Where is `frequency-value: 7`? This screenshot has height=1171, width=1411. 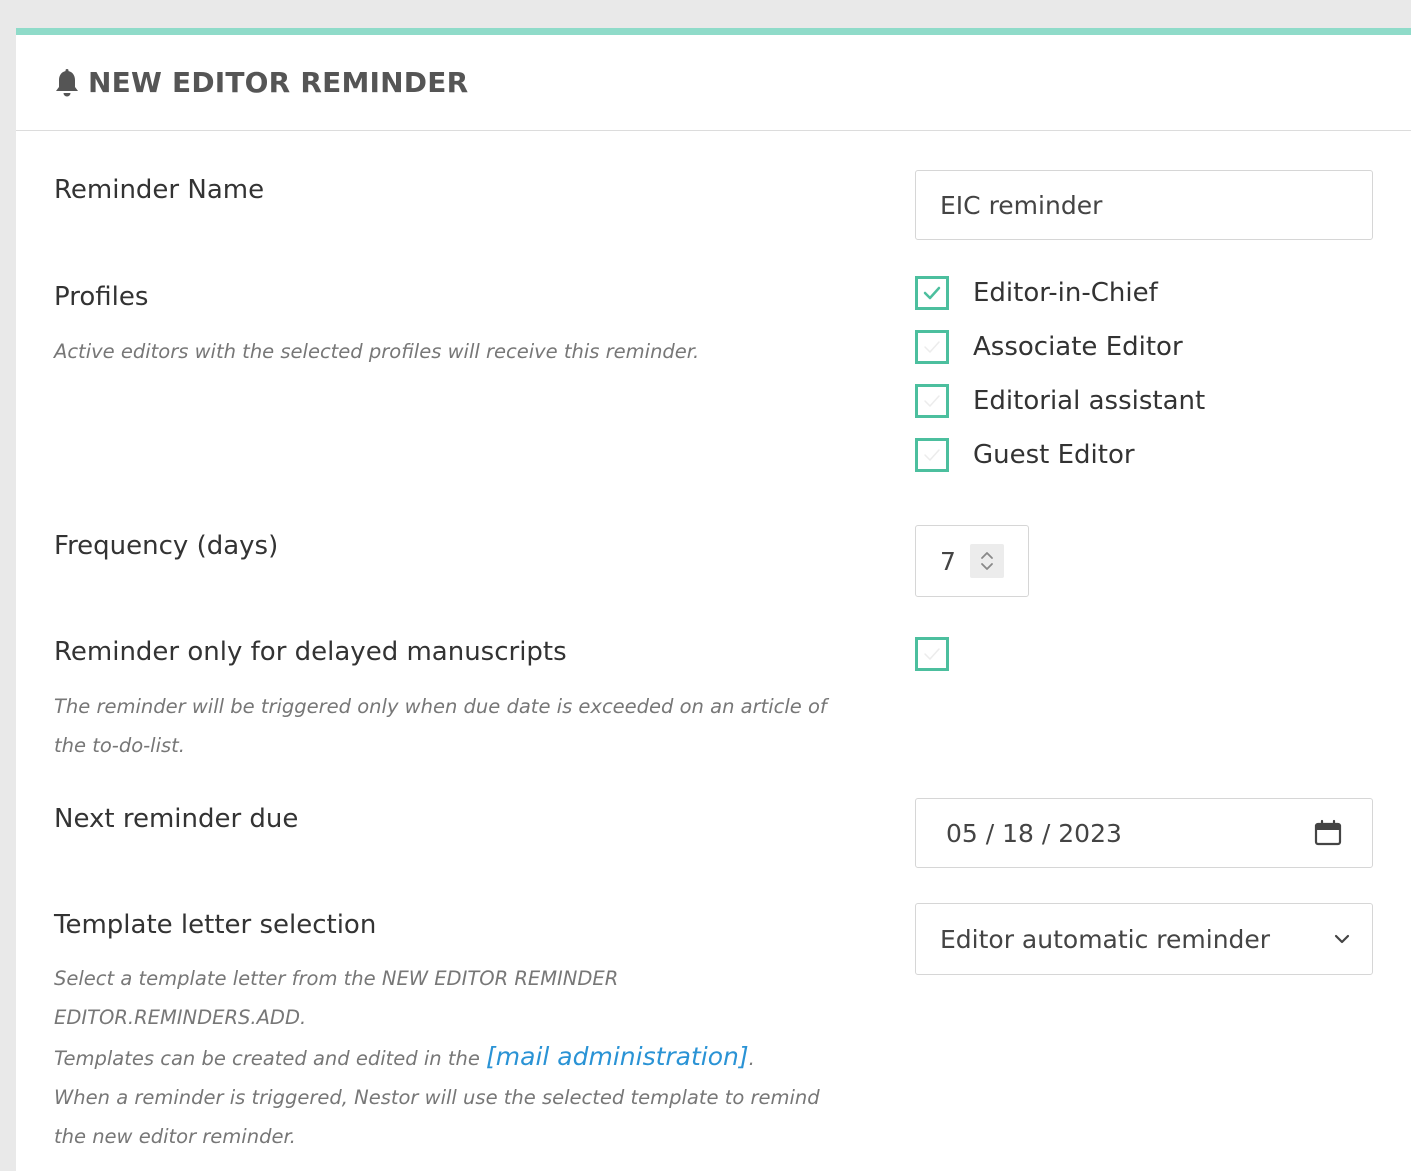 frequency-value: 7 is located at coordinates (948, 561).